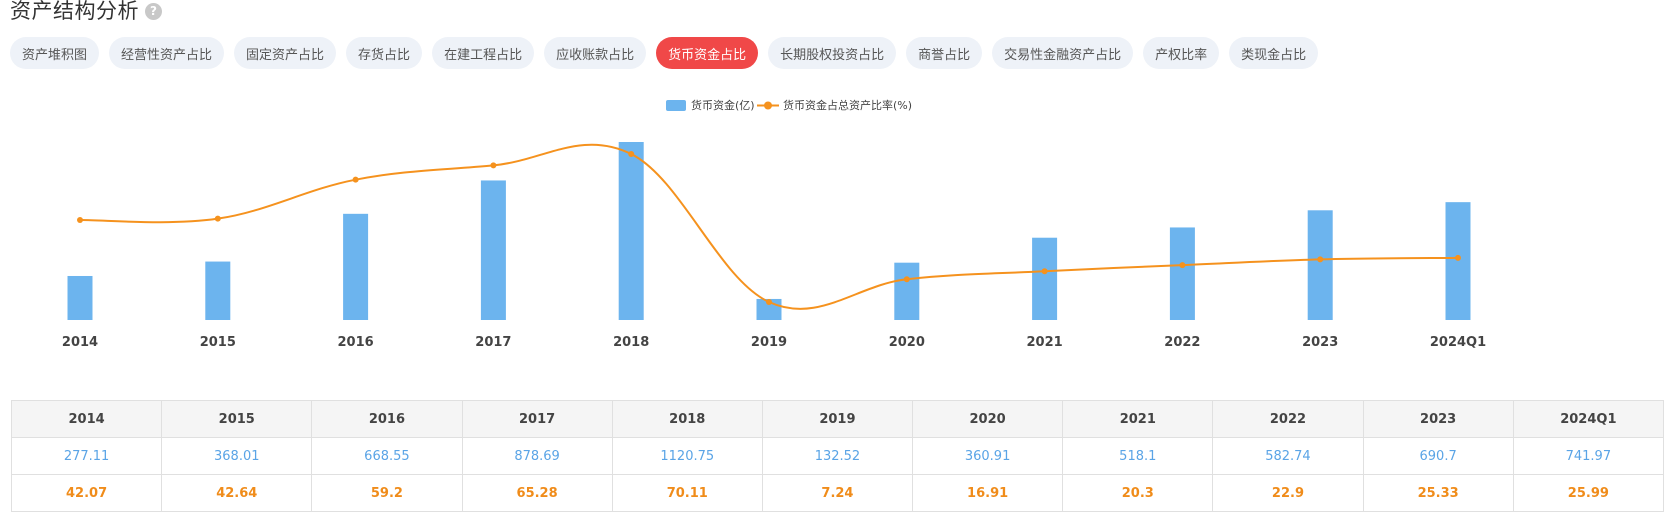 This screenshot has width=1675, height=516. Describe the element at coordinates (1045, 342) in the screenshot. I see `x-tick-label: 2021` at that location.